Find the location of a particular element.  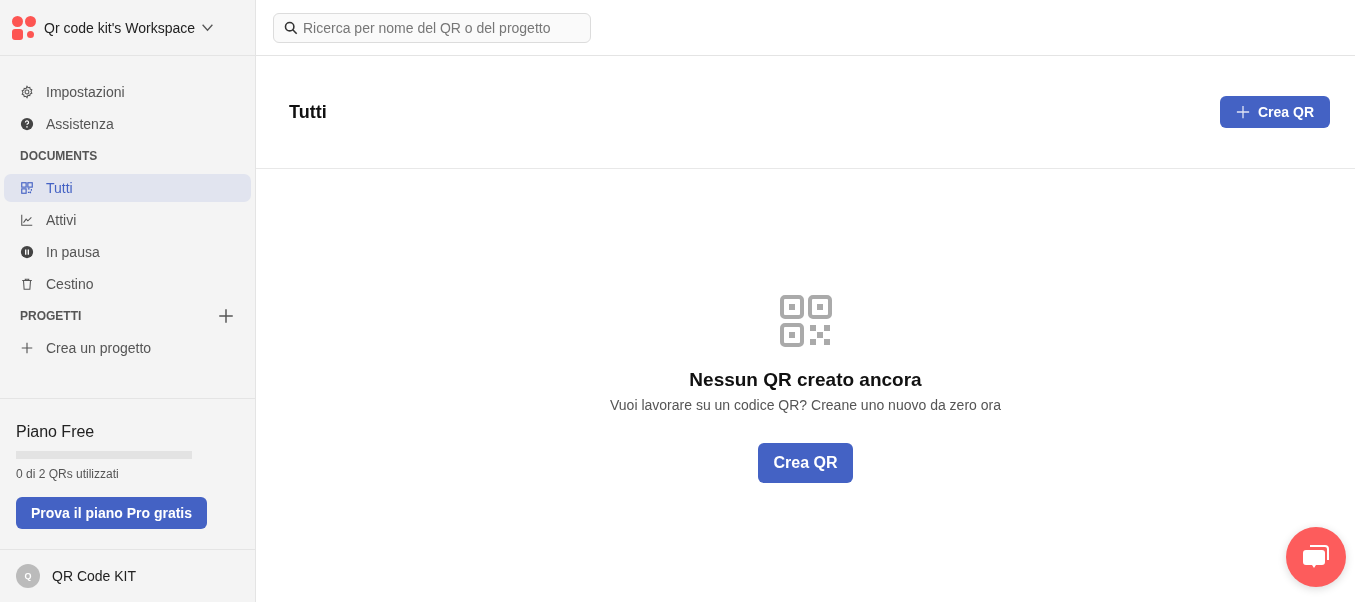

line-chart-icon is located at coordinates (27, 220).